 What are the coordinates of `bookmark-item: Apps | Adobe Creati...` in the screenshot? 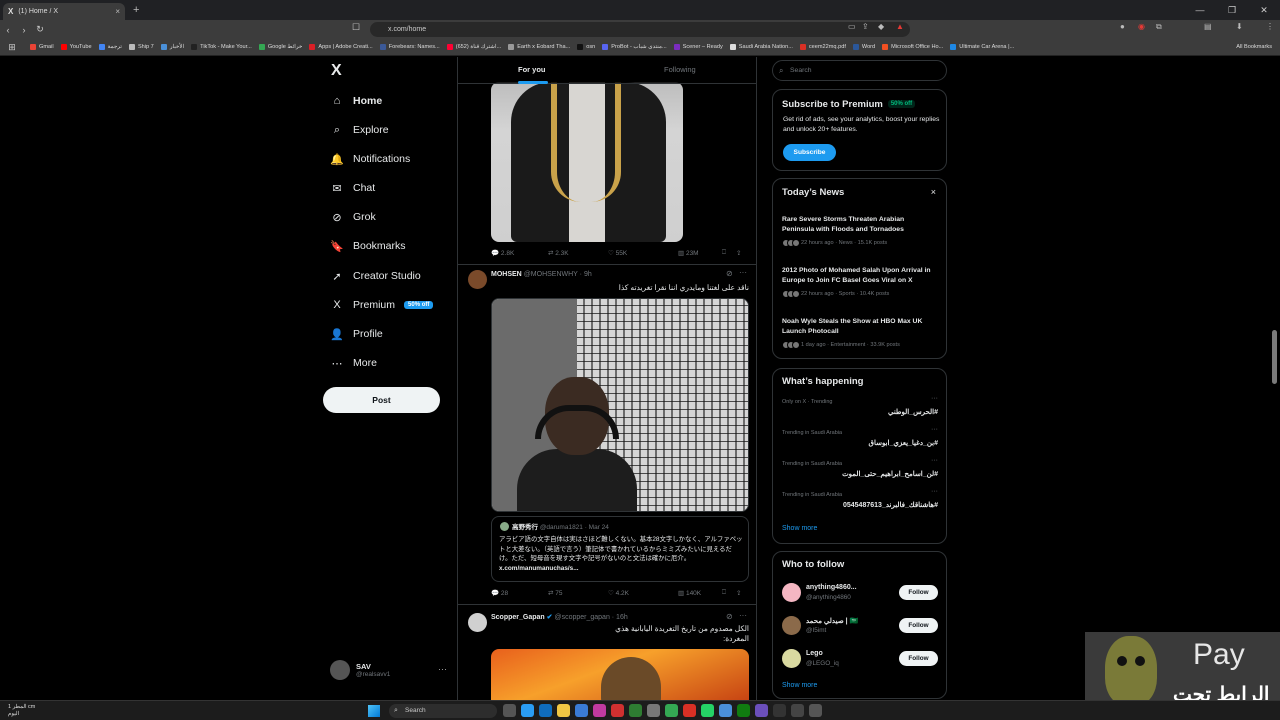 It's located at (341, 47).